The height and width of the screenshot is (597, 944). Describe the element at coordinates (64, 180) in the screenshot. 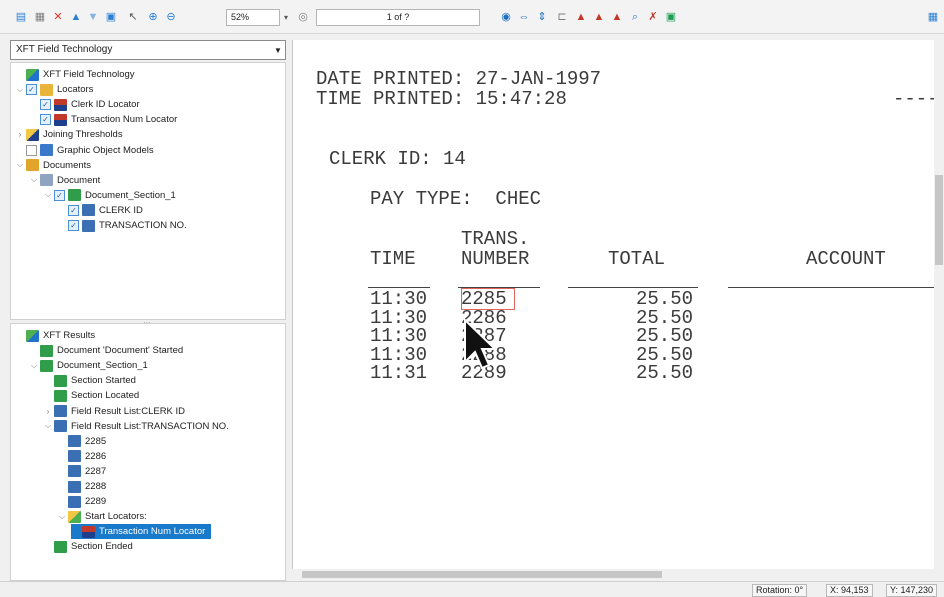

I see `definition-tree-item: ⌵ Document` at that location.